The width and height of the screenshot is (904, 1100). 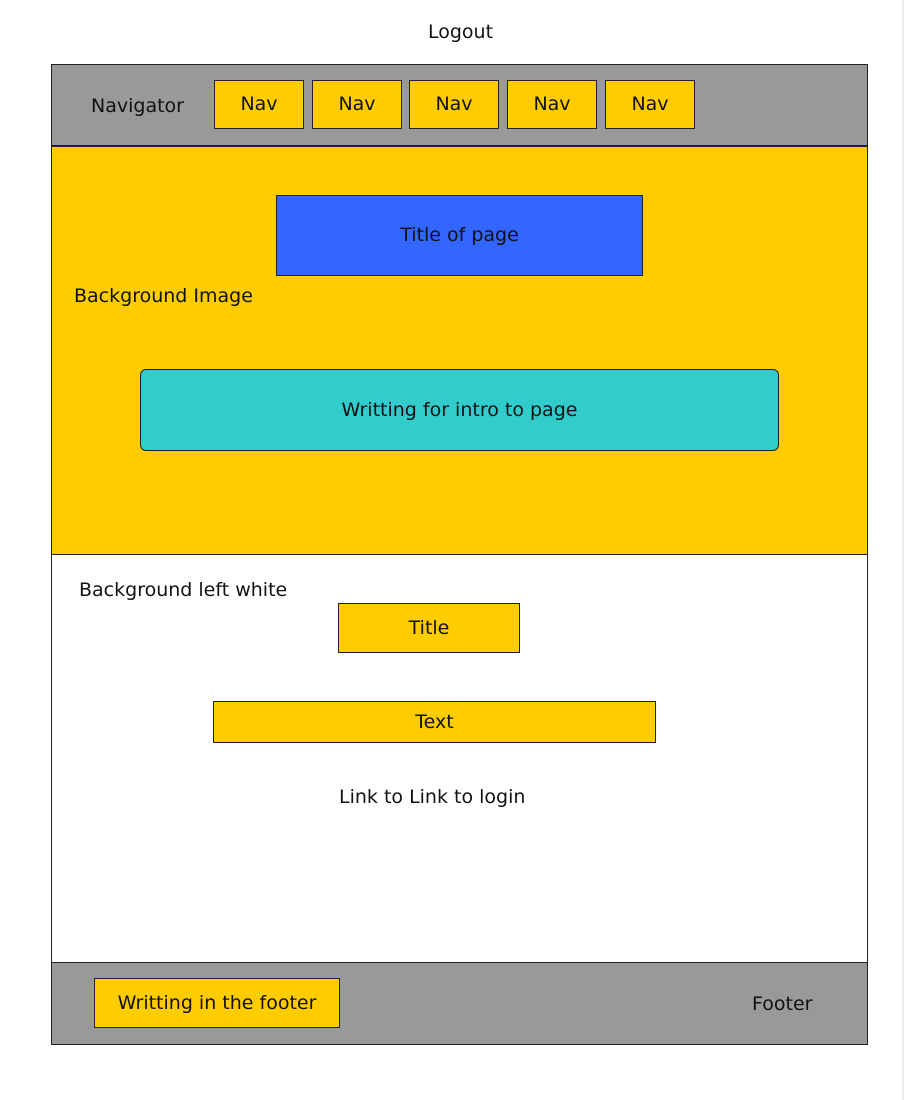 What do you see at coordinates (782, 1004) in the screenshot?
I see `footer-label: Footer` at bounding box center [782, 1004].